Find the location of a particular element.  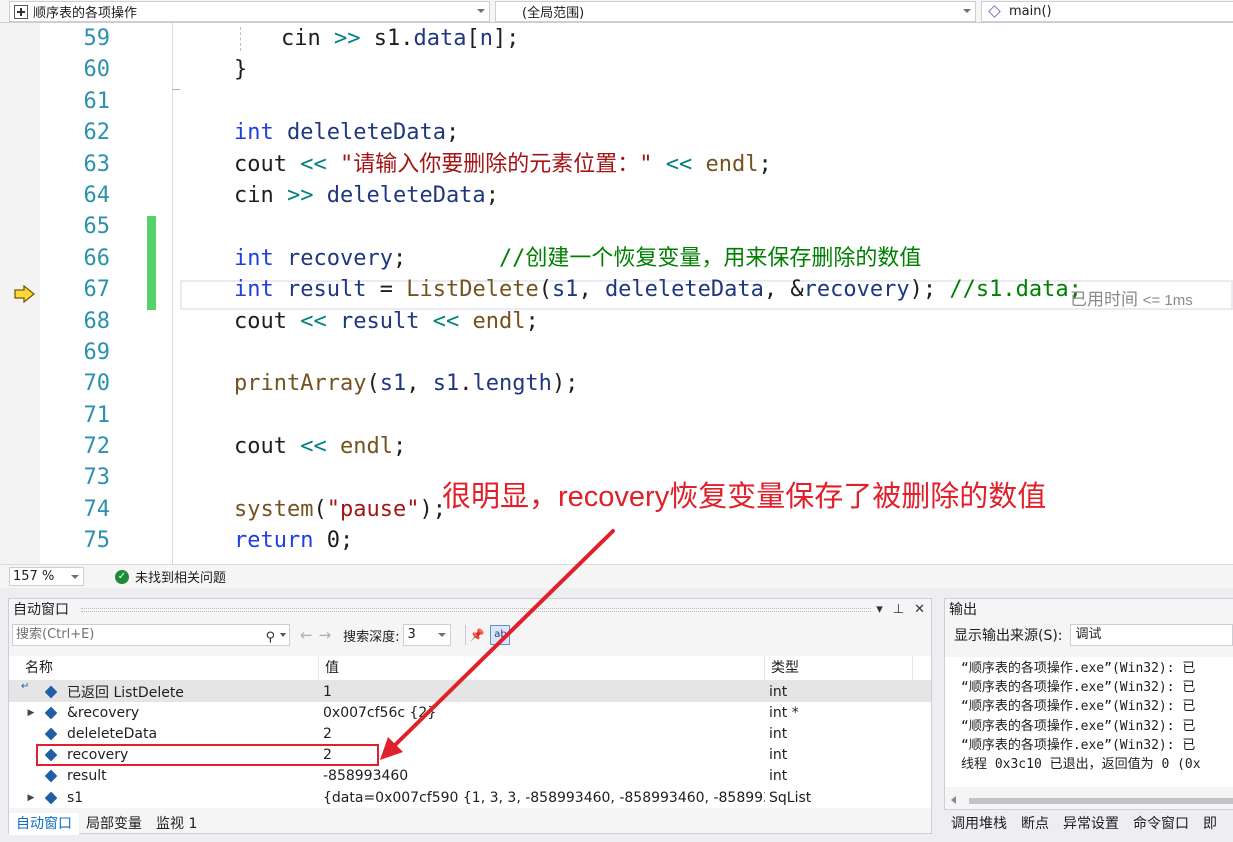

annotation-arrow is located at coordinates (497, 644).